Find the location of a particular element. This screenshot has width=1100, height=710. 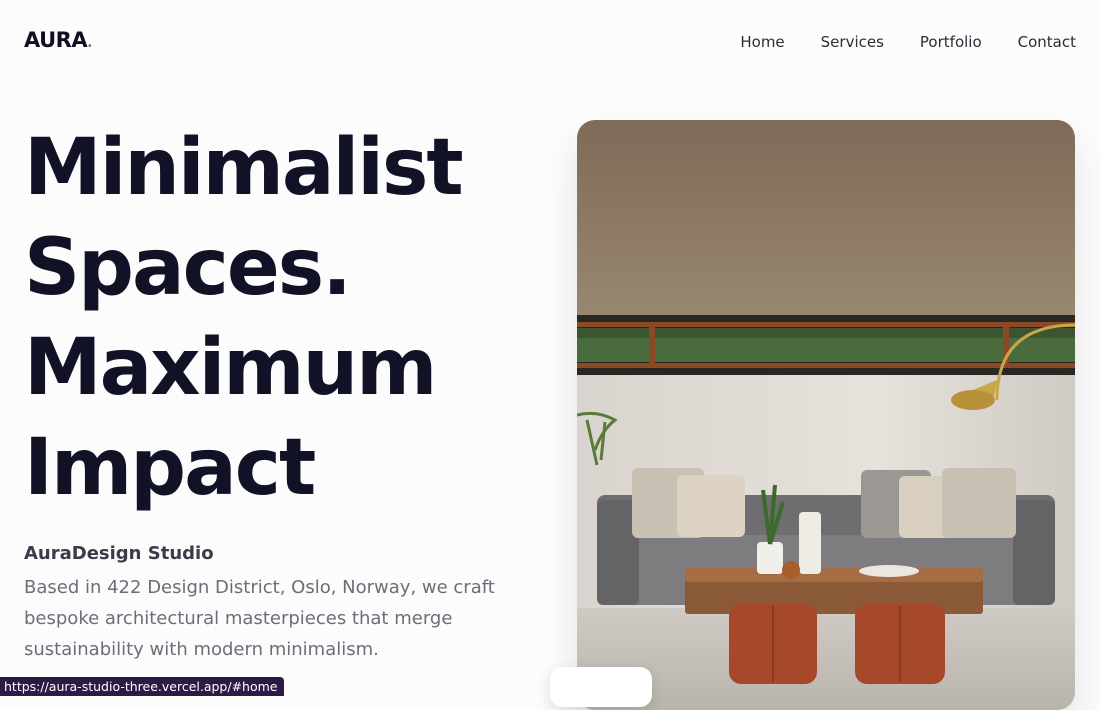

nav-link-services: Services is located at coordinates (852, 42).